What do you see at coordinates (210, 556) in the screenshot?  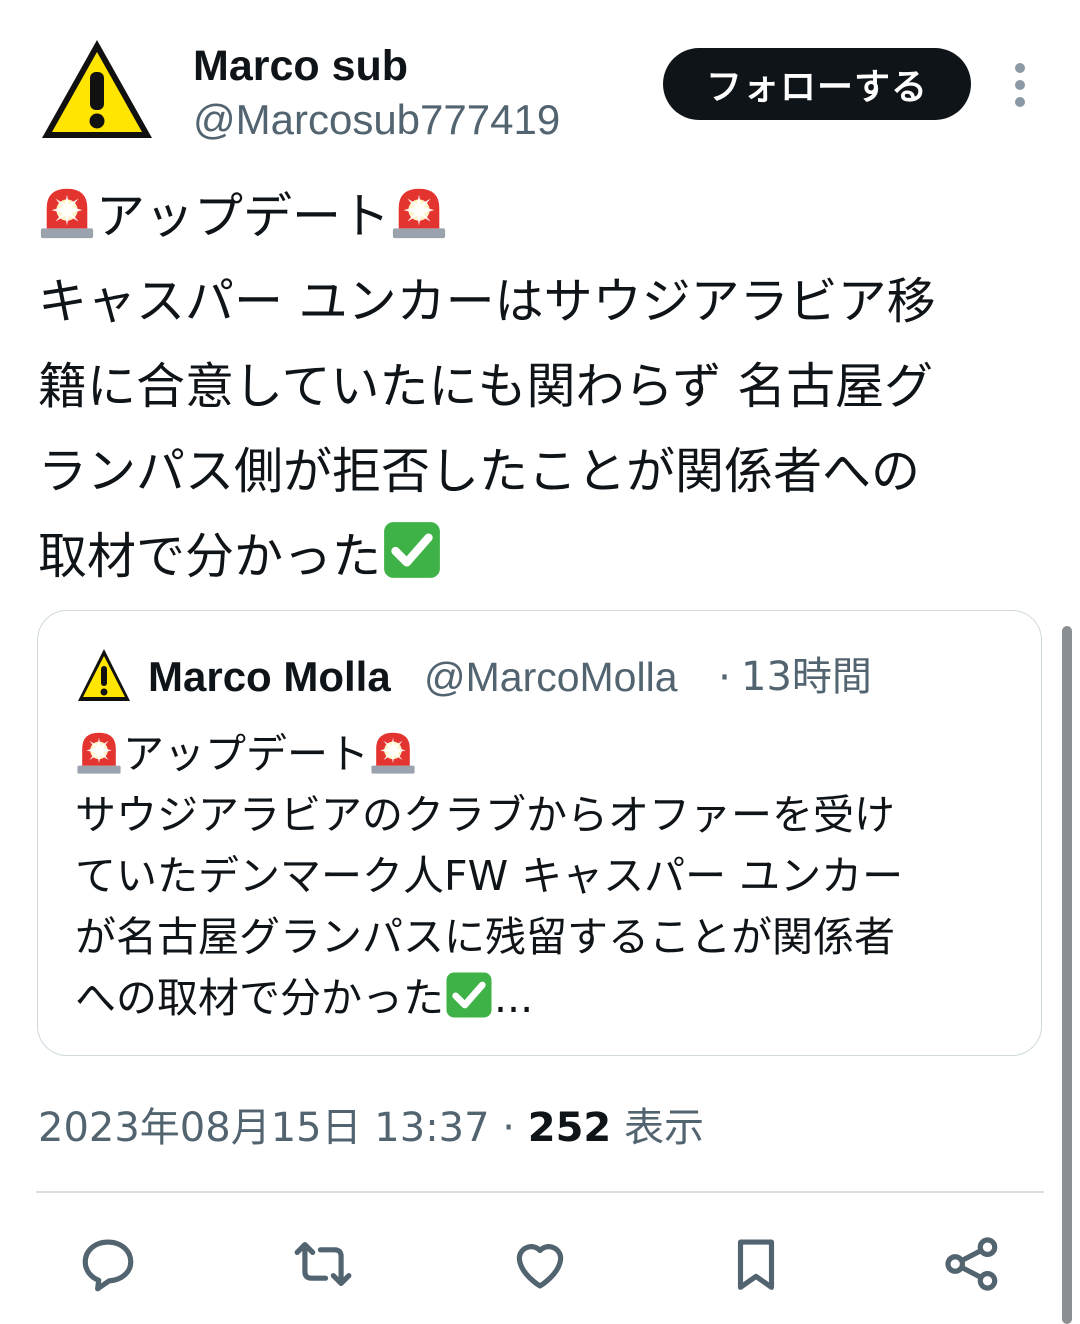 I see `tweet-line-text: 取材で分かった` at bounding box center [210, 556].